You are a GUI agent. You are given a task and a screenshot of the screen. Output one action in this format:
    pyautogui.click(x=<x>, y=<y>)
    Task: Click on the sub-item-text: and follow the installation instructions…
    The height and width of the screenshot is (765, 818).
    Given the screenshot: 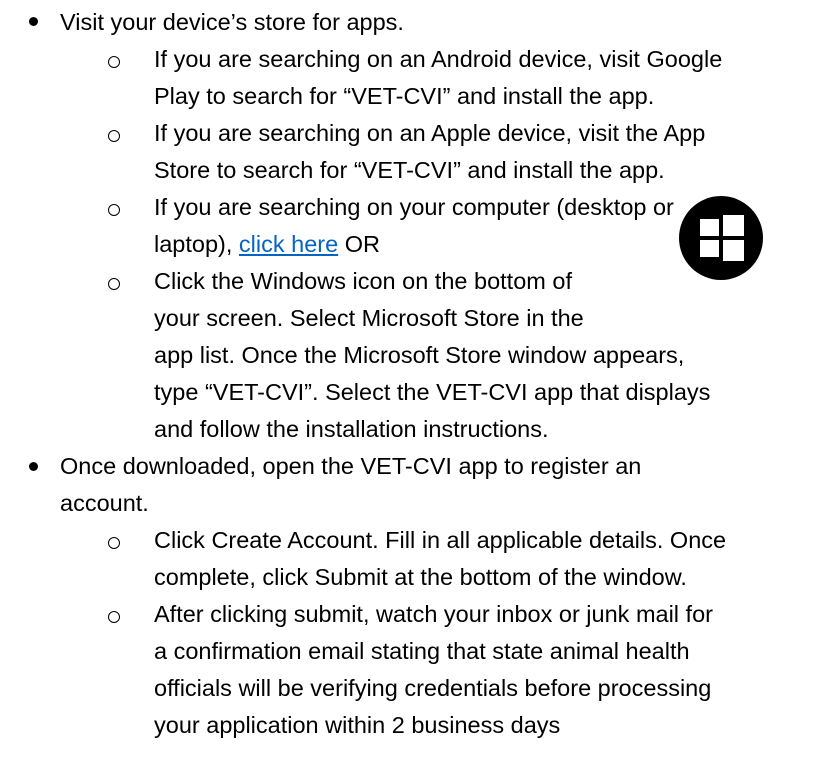 What is the action you would take?
    pyautogui.click(x=351, y=429)
    